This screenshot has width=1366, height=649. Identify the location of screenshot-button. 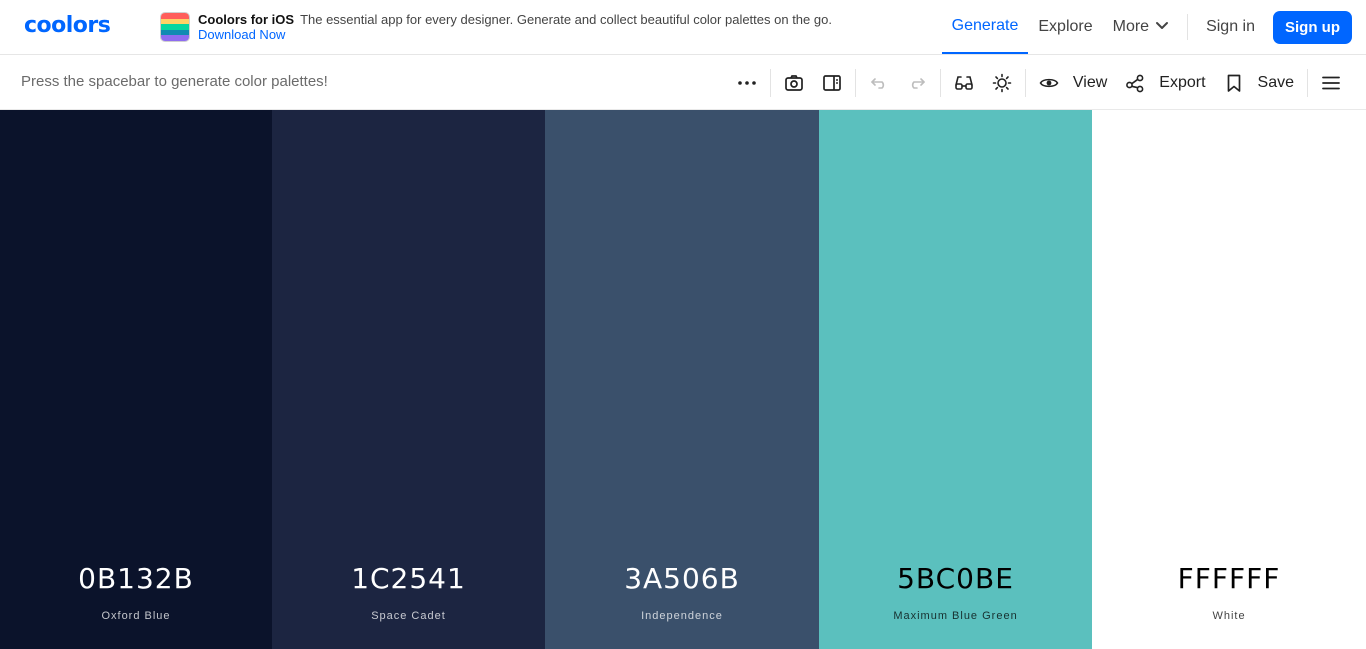
(794, 82).